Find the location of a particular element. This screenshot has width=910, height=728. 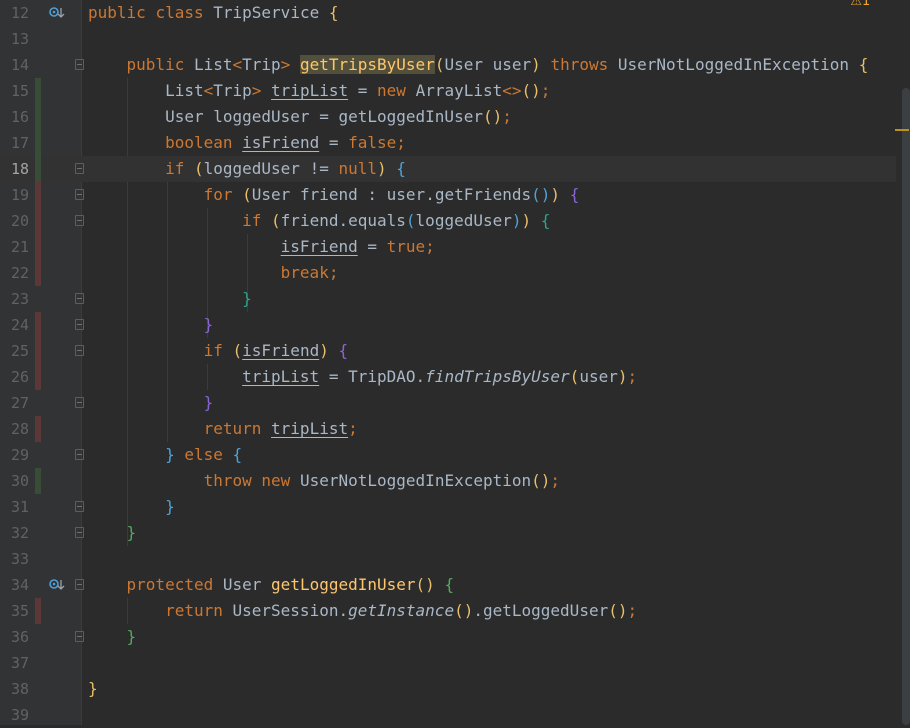

code-line: 25 if (isFriend) { is located at coordinates (448, 351).